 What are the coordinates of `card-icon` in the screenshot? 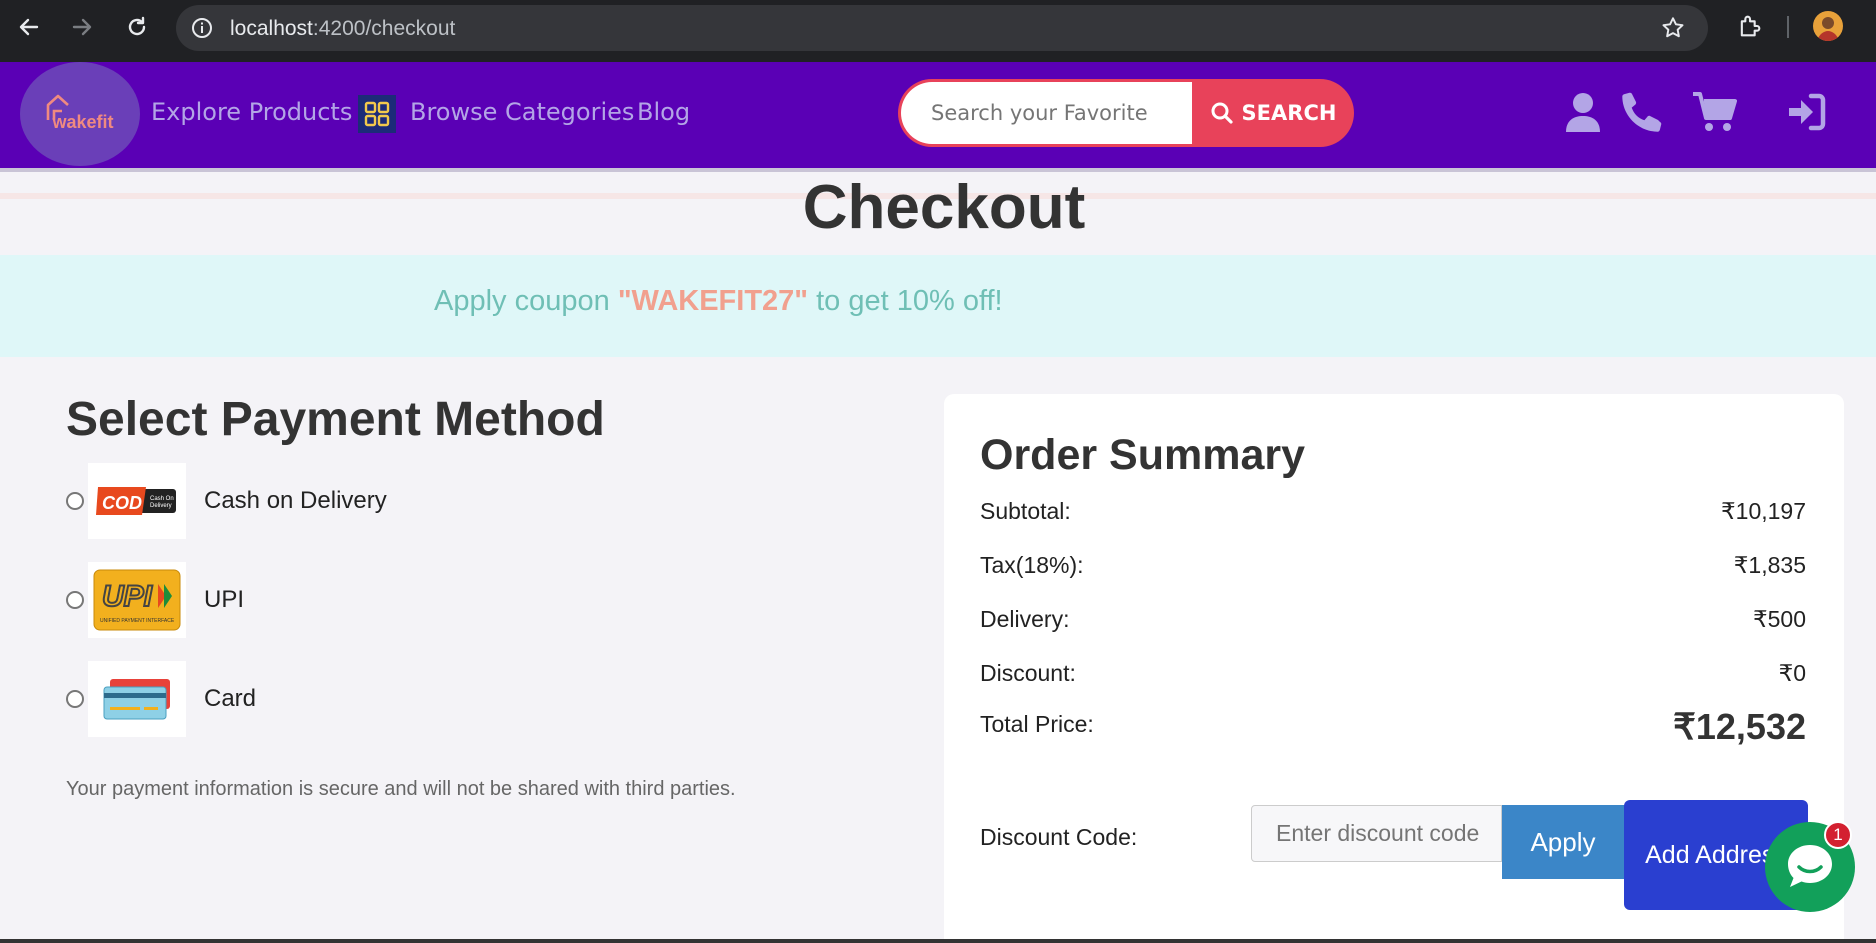 It's located at (137, 699).